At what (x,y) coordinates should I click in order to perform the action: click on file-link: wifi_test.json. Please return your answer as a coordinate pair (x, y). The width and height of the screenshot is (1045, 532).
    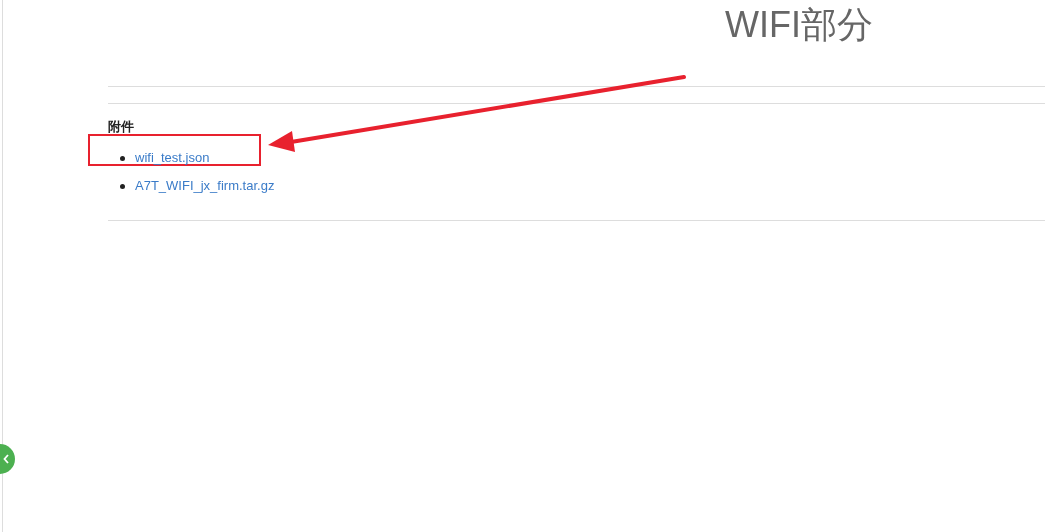
    Looking at the image, I should click on (172, 158).